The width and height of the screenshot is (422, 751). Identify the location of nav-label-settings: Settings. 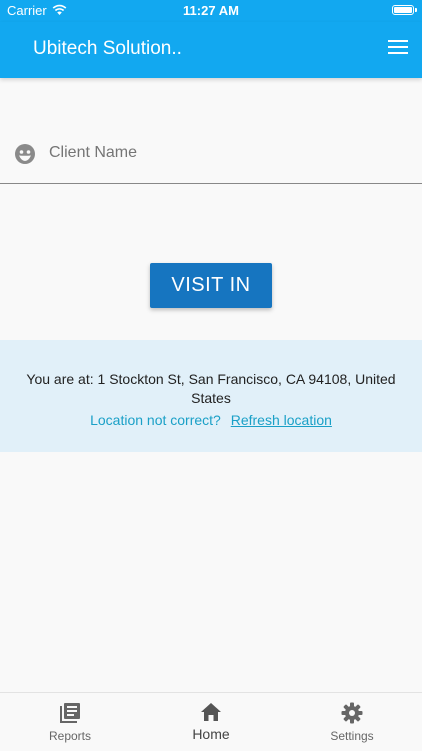
(352, 736).